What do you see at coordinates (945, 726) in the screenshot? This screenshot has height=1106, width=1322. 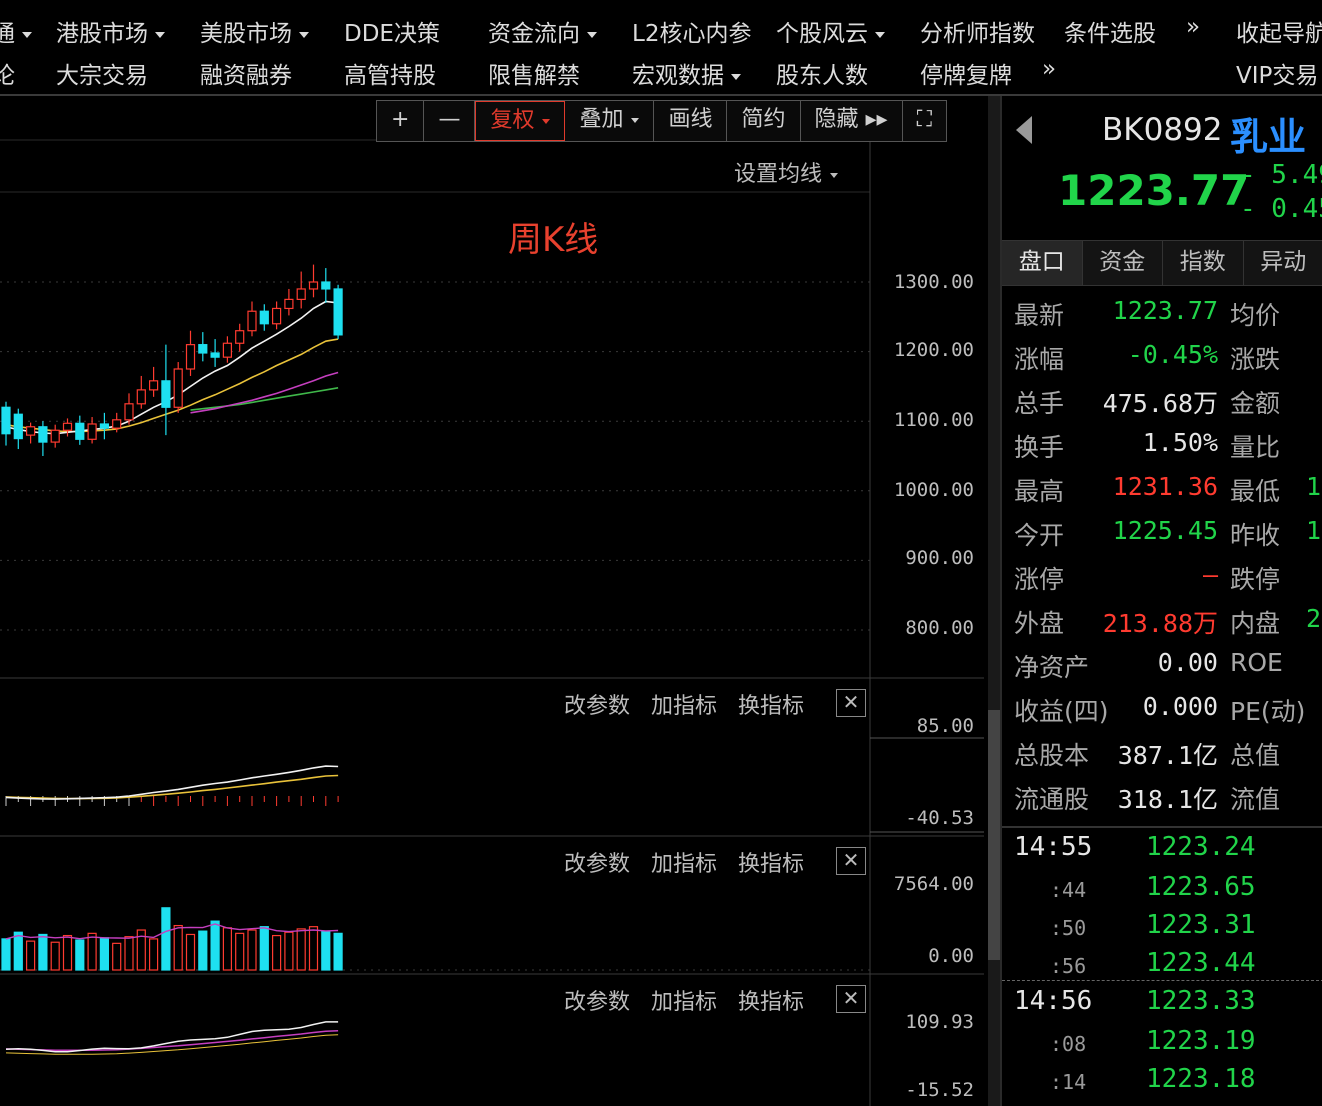 I see `indicator-1-axis-label: 85.00` at bounding box center [945, 726].